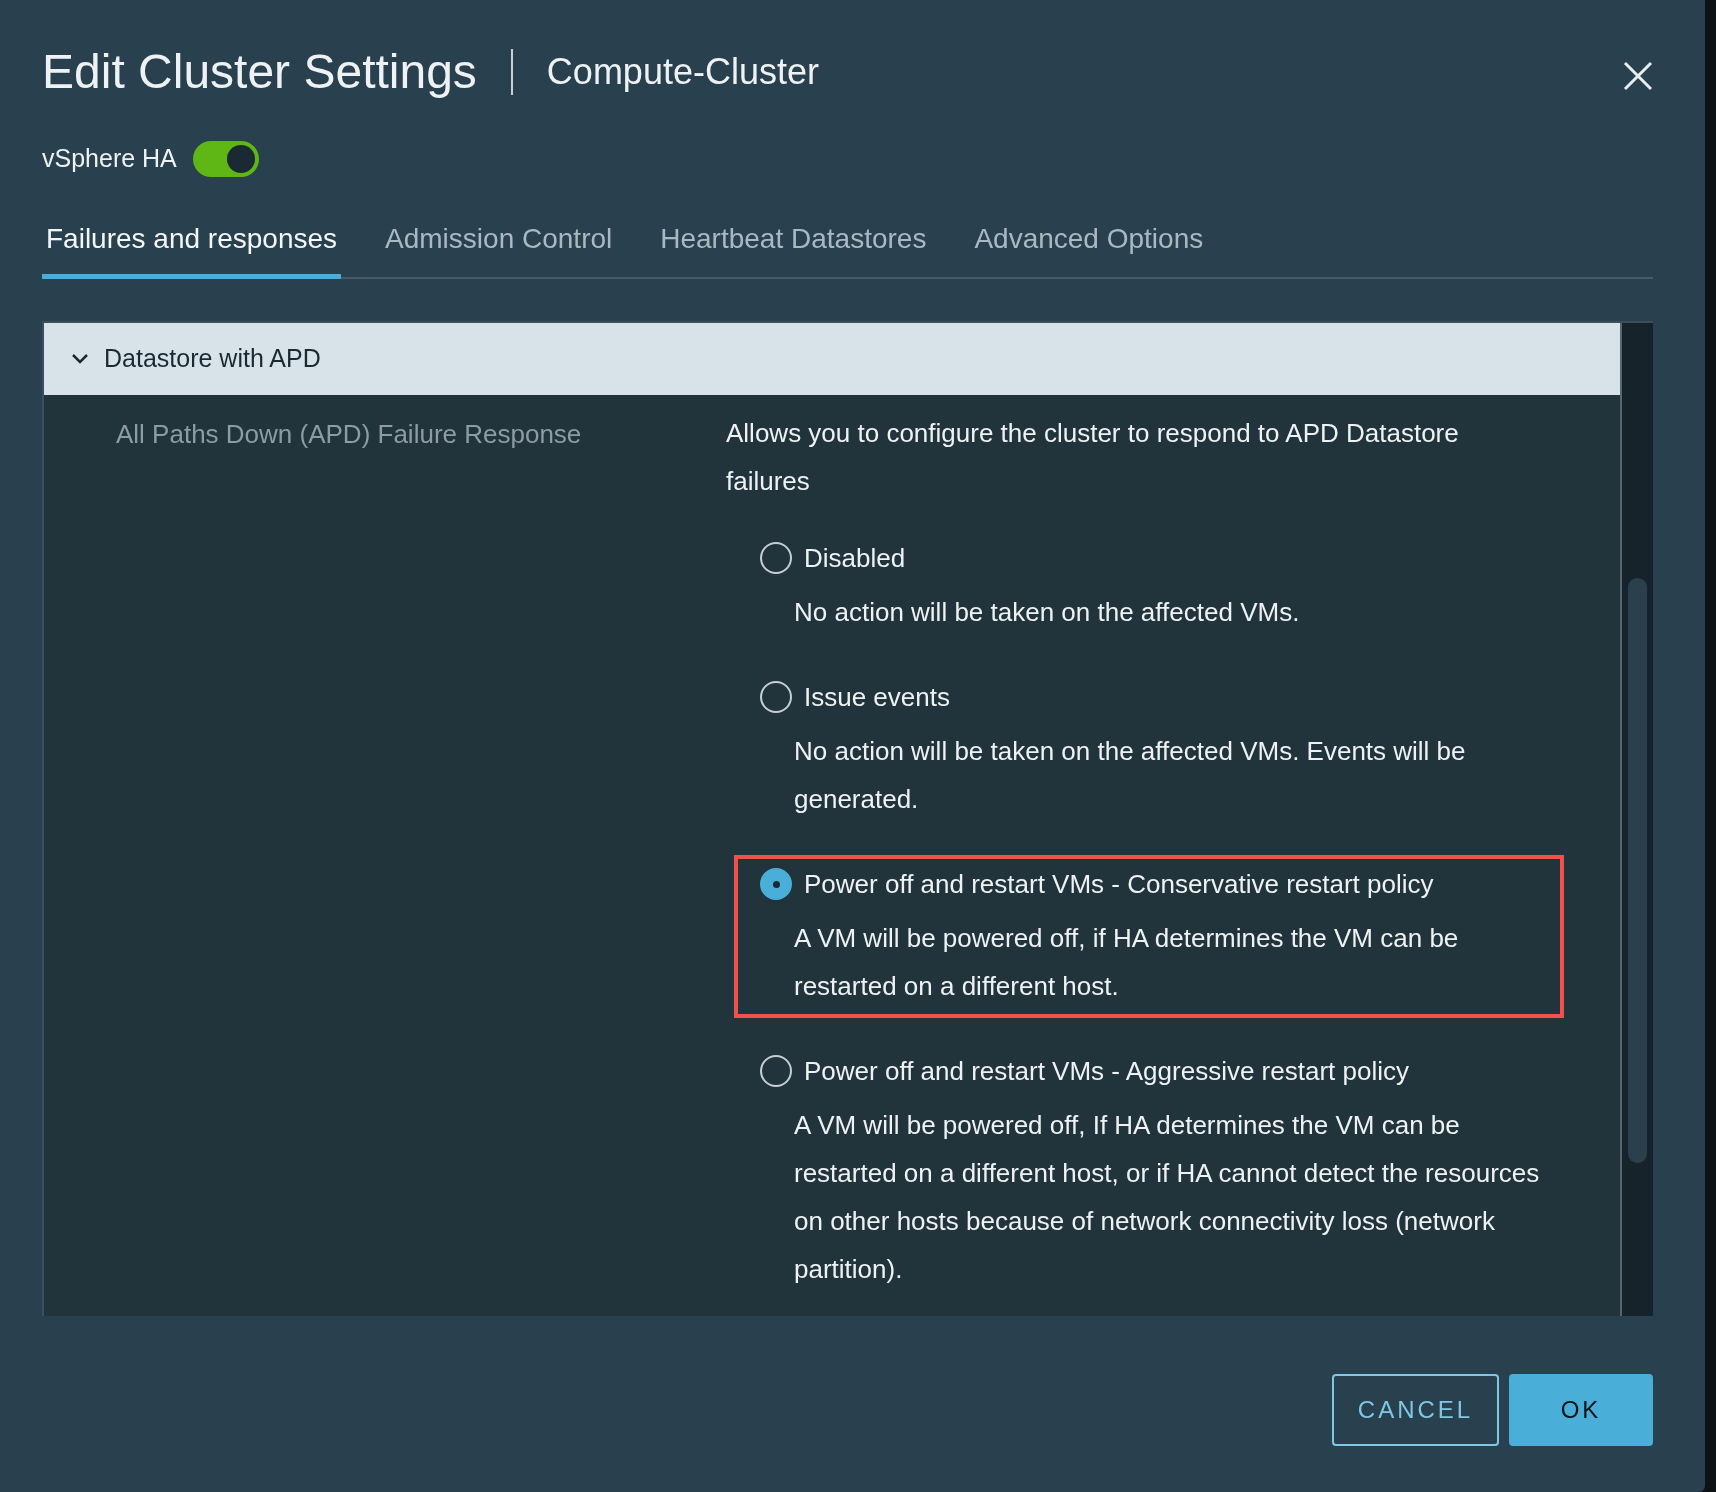  Describe the element at coordinates (1126, 962) in the screenshot. I see `option-description: A VM will be powered off, if HA determines the VM can be restarted on a different host.` at that location.